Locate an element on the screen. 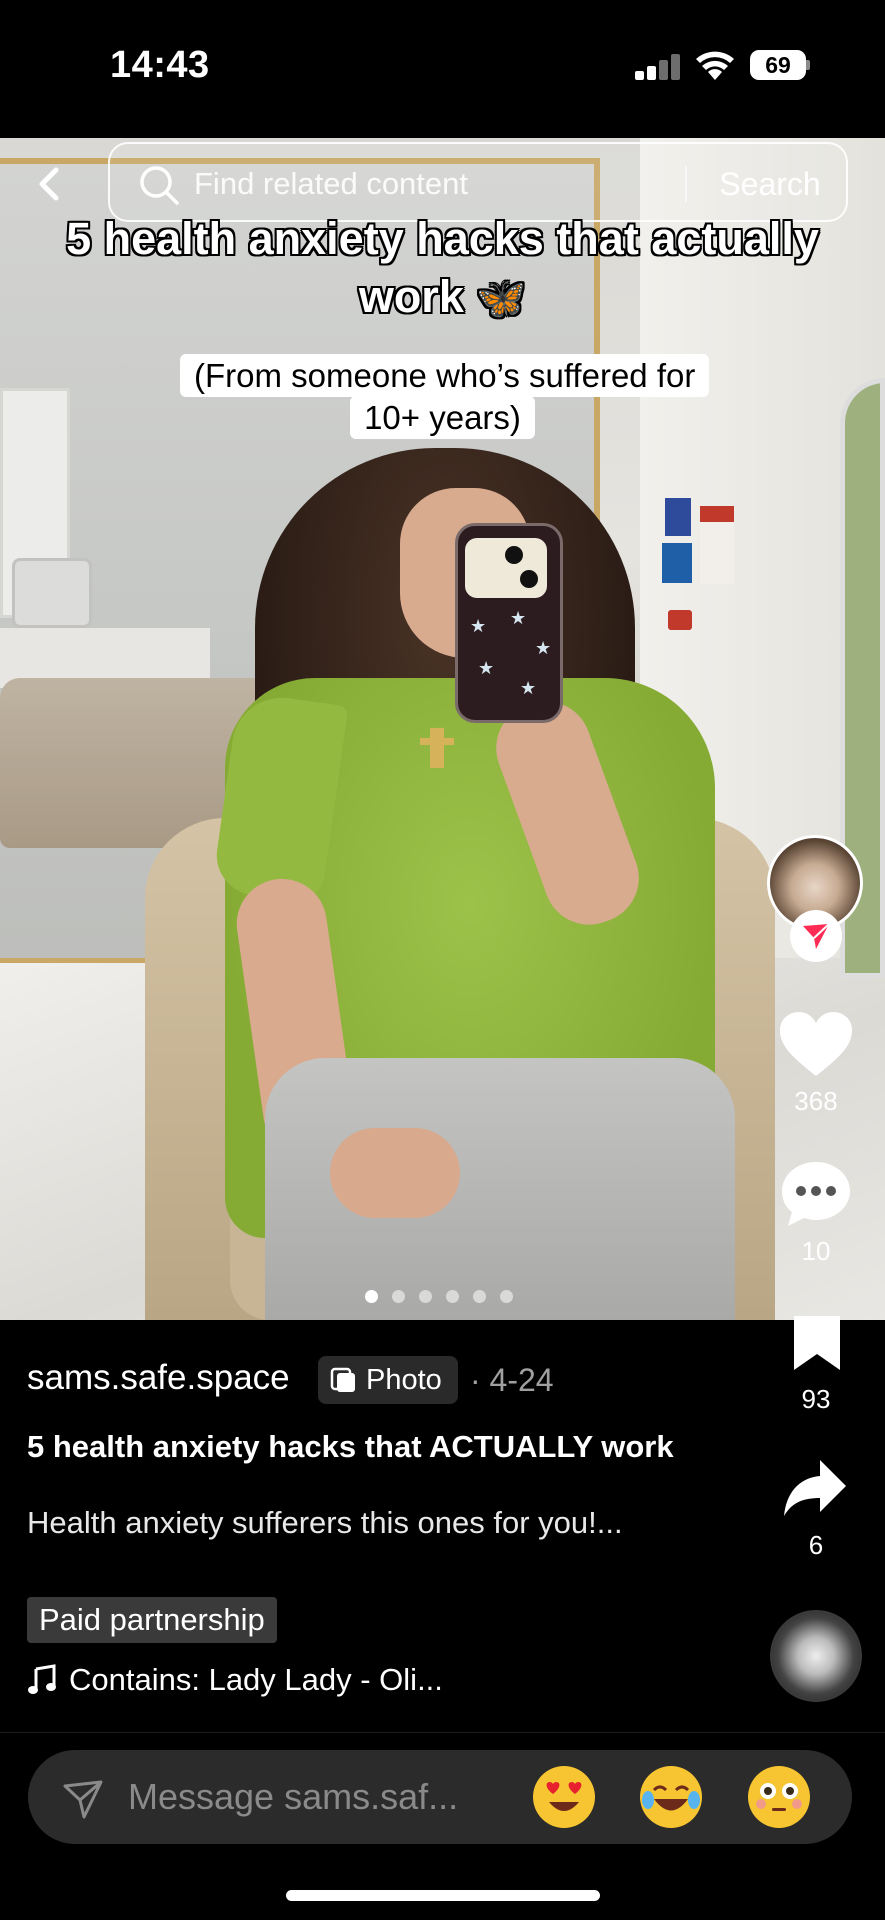 This screenshot has width=885, height=1920. flushed-emoji-button is located at coordinates (779, 1797).